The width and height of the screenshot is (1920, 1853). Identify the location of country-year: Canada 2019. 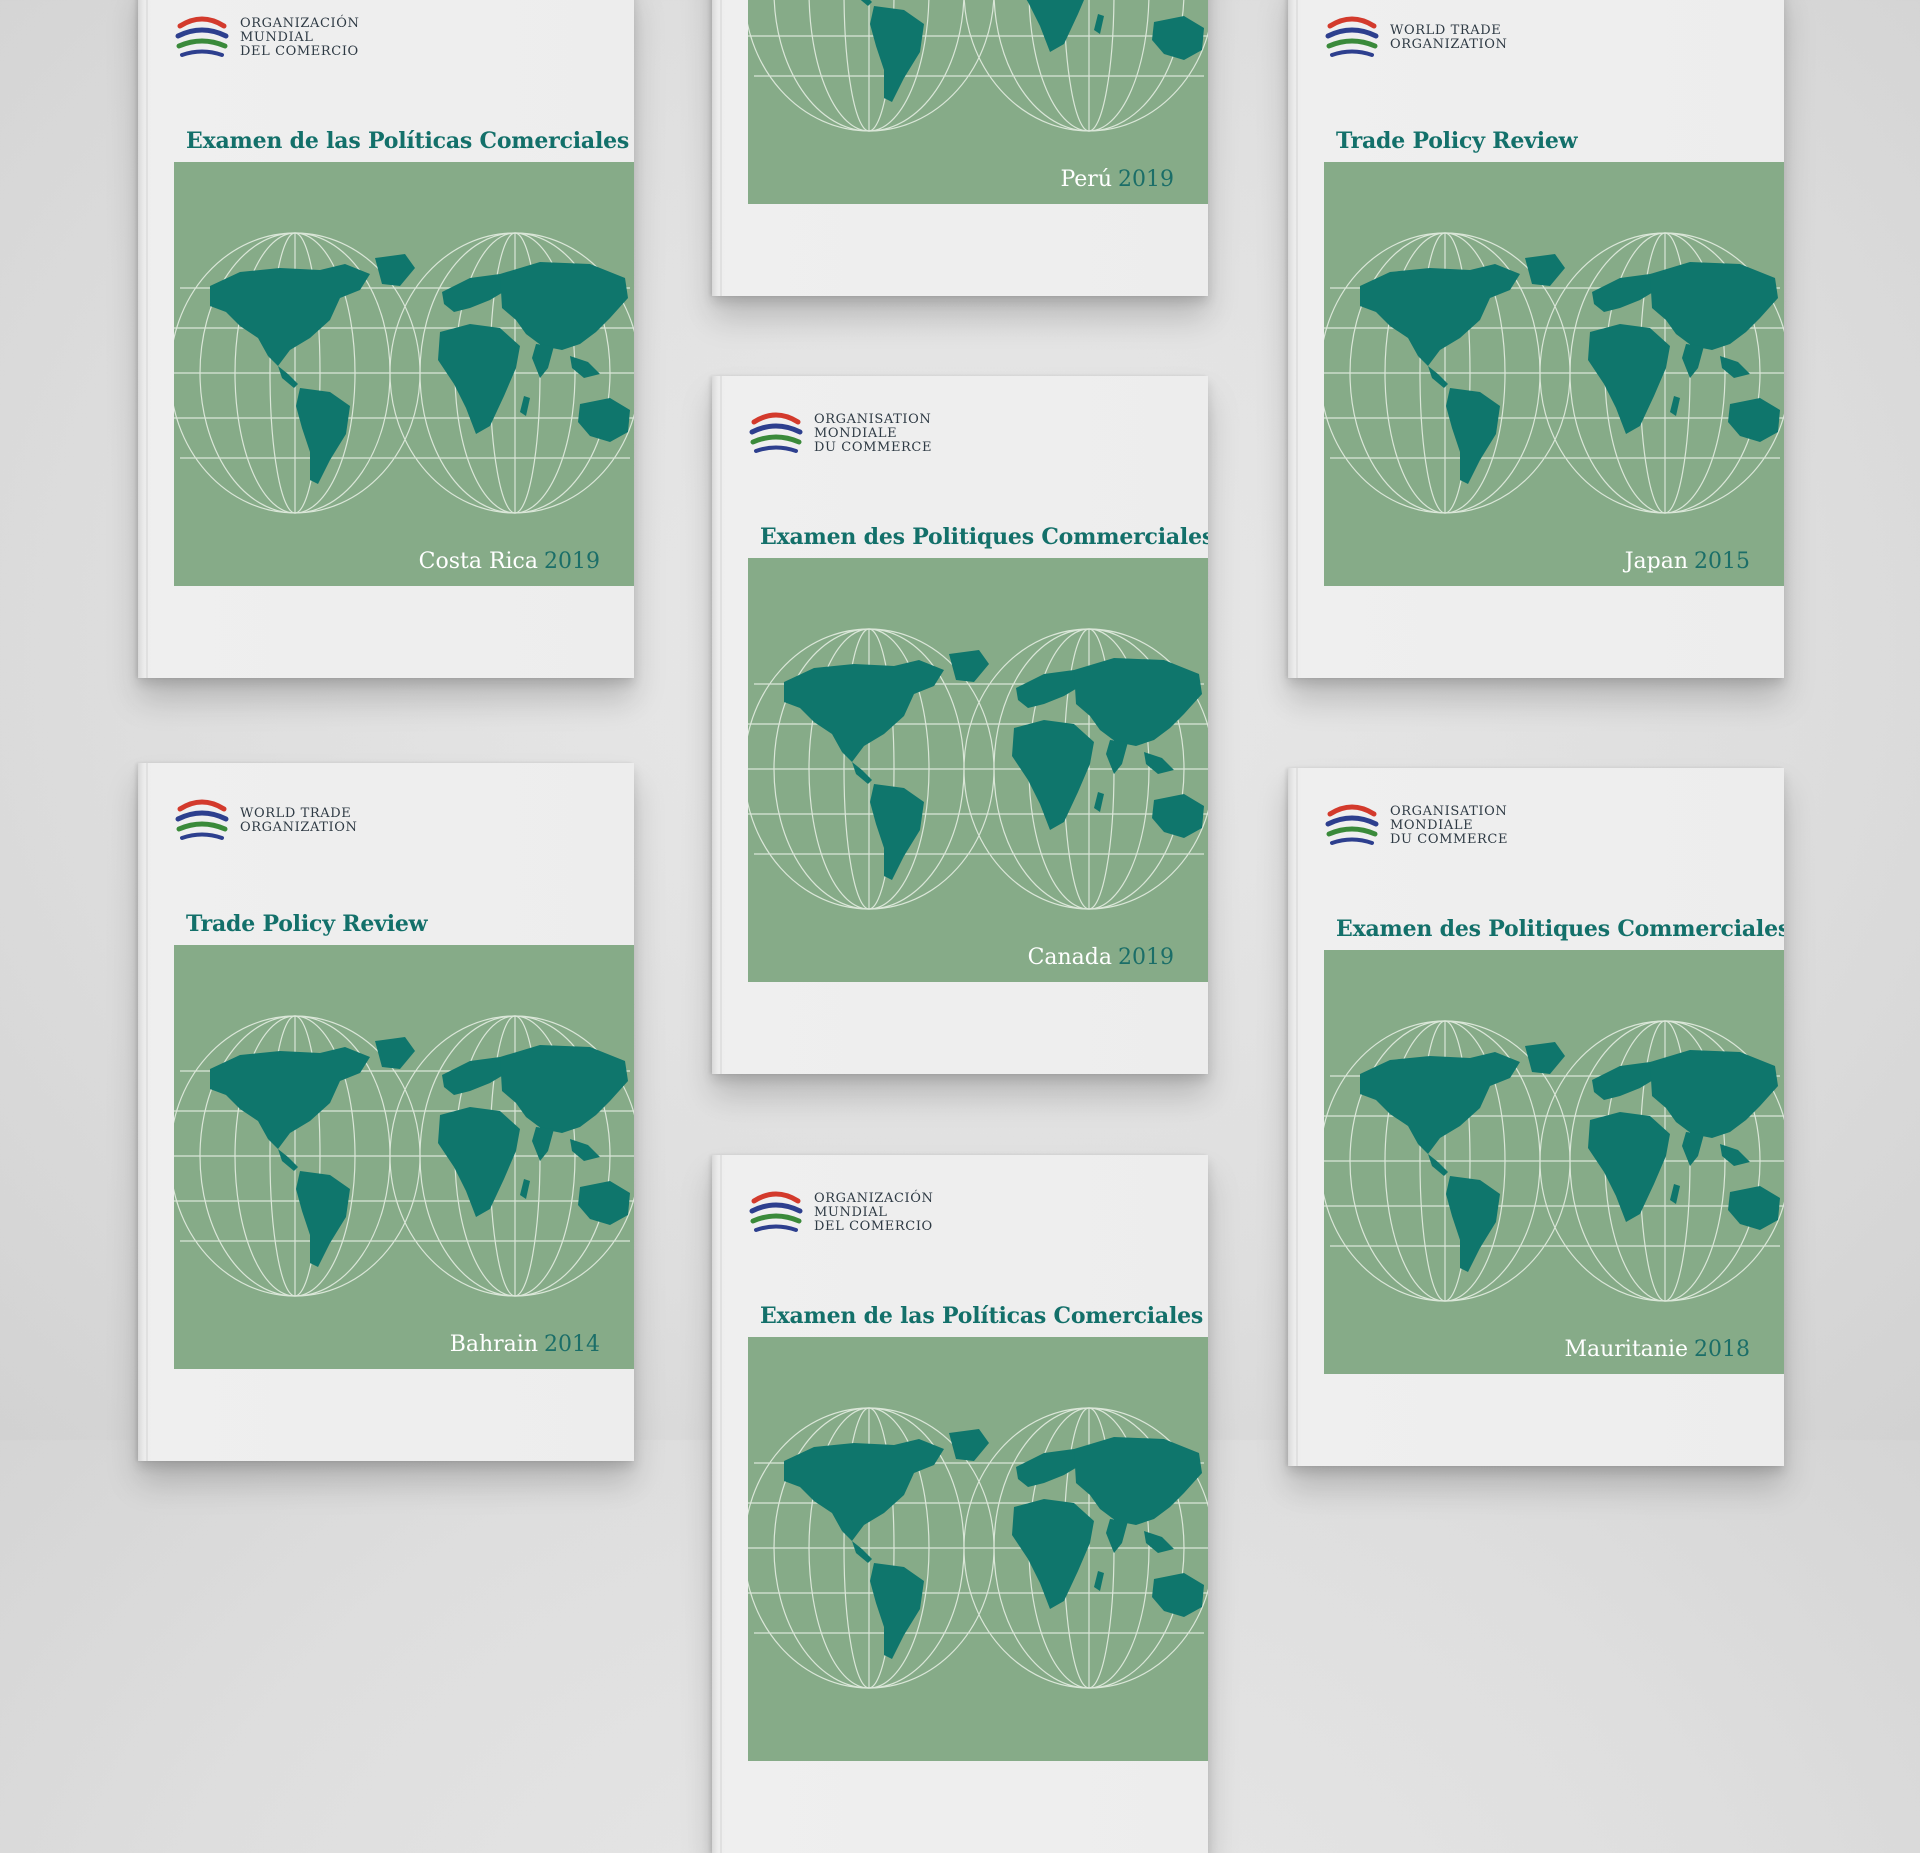
(1101, 957).